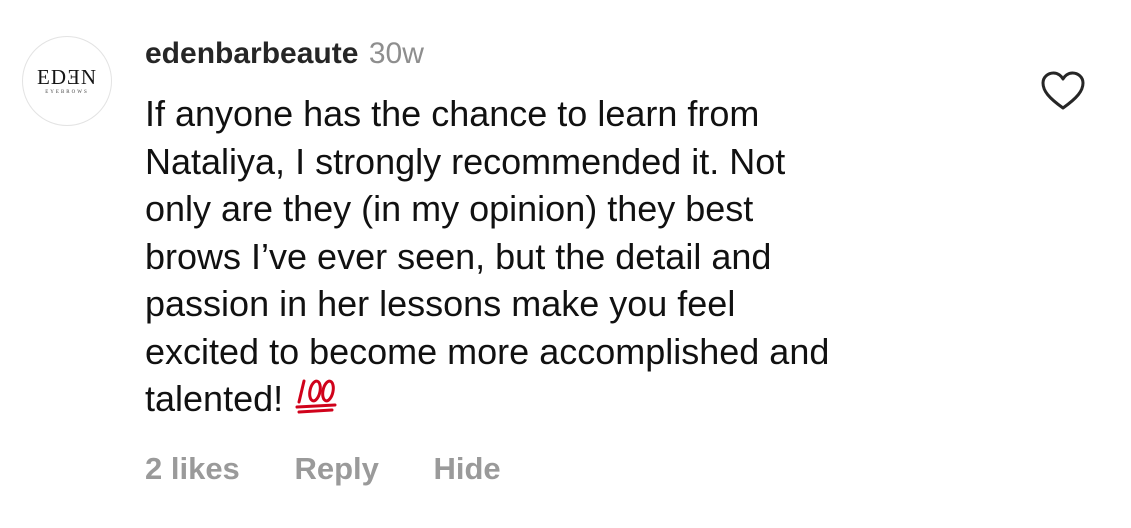 Image resolution: width=1131 pixels, height=528 pixels. I want to click on heart-outline-icon, so click(1063, 90).